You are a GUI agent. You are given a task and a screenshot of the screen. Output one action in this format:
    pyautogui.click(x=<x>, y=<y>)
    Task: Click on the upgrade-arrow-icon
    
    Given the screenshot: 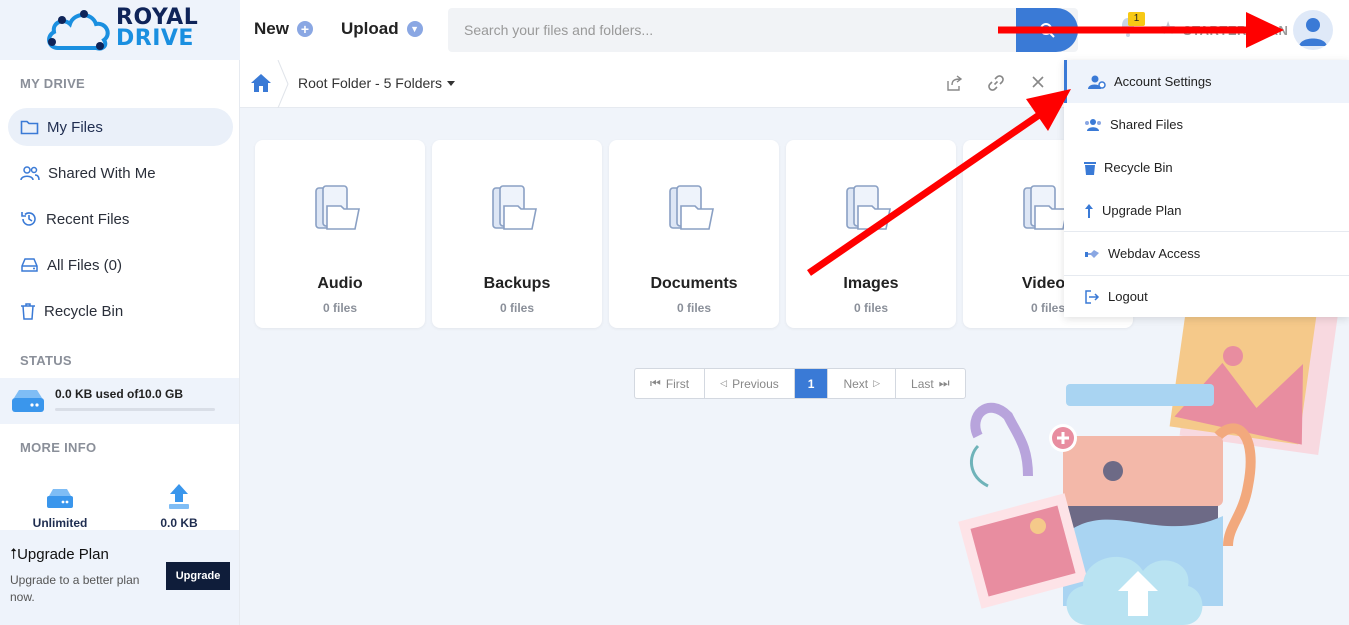 What is the action you would take?
    pyautogui.click(x=1089, y=210)
    